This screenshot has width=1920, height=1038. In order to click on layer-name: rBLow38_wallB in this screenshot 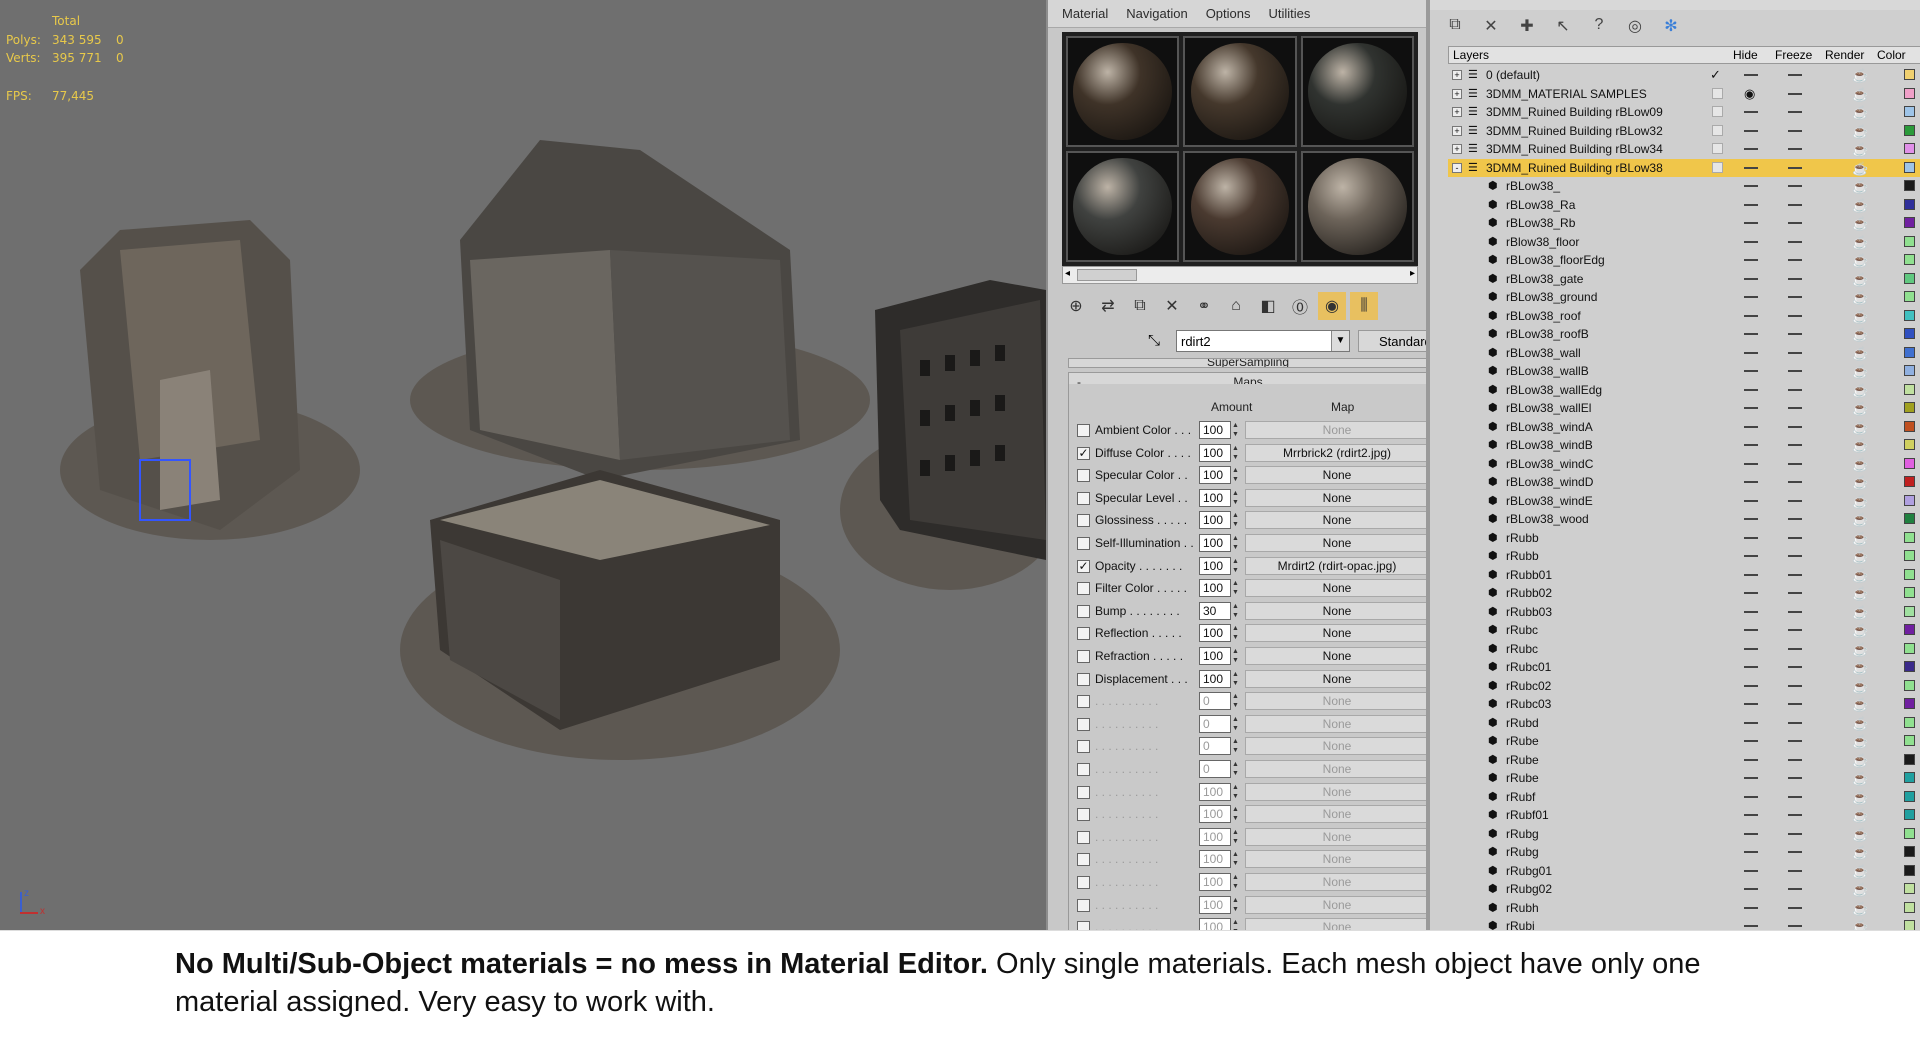, I will do `click(1547, 371)`.